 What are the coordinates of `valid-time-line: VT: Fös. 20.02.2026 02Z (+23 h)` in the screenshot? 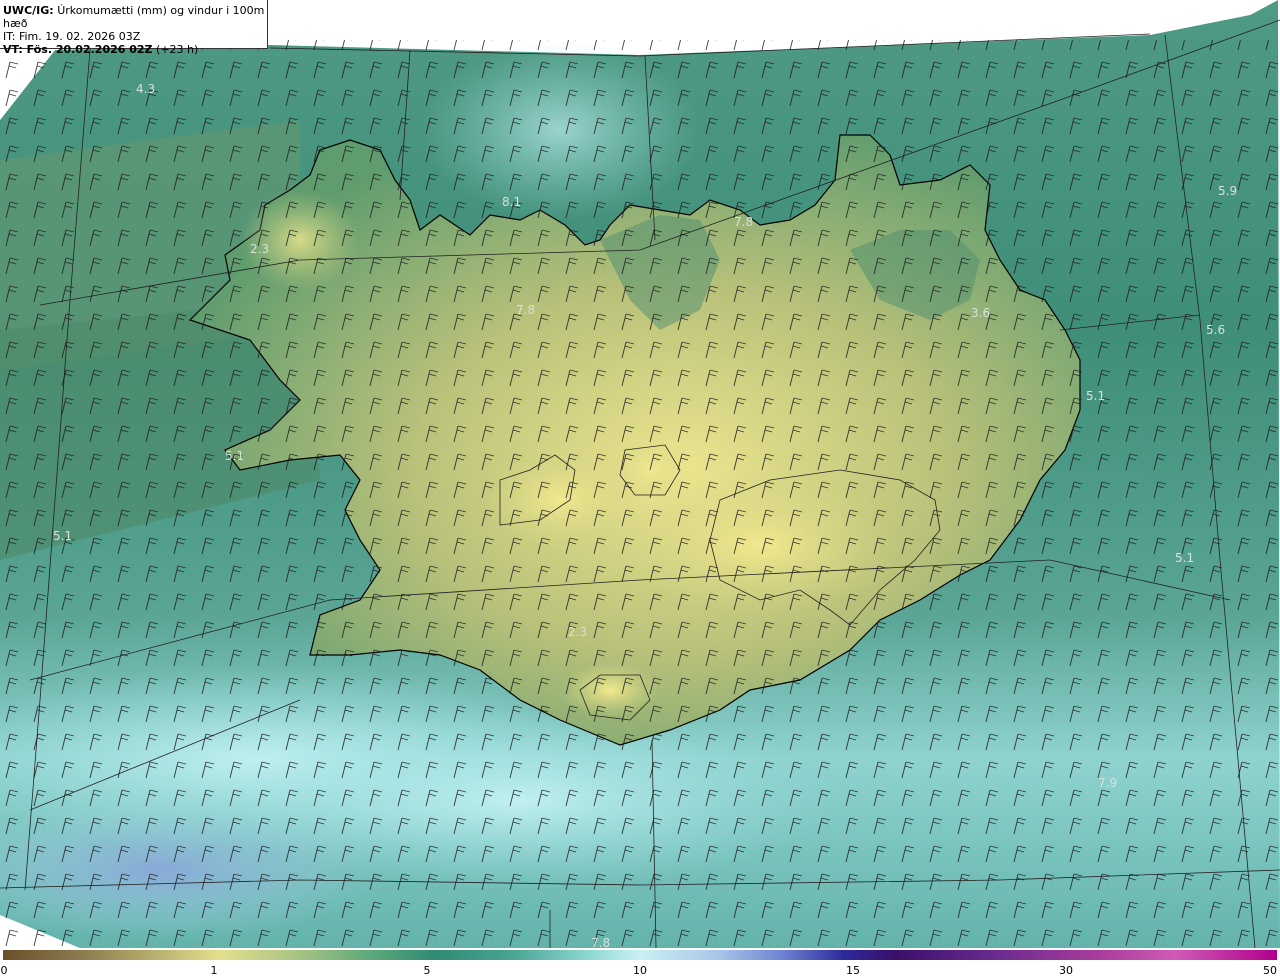 It's located at (135, 49).